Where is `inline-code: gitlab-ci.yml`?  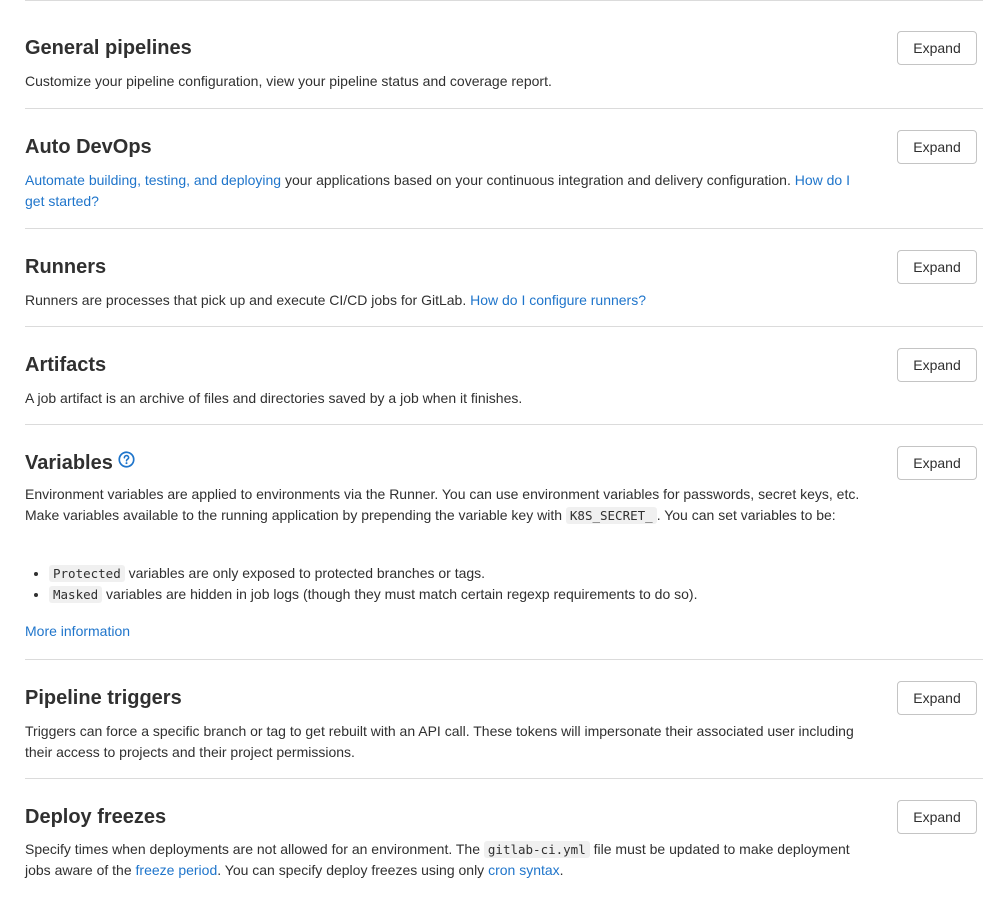
inline-code: gitlab-ci.yml is located at coordinates (536, 849).